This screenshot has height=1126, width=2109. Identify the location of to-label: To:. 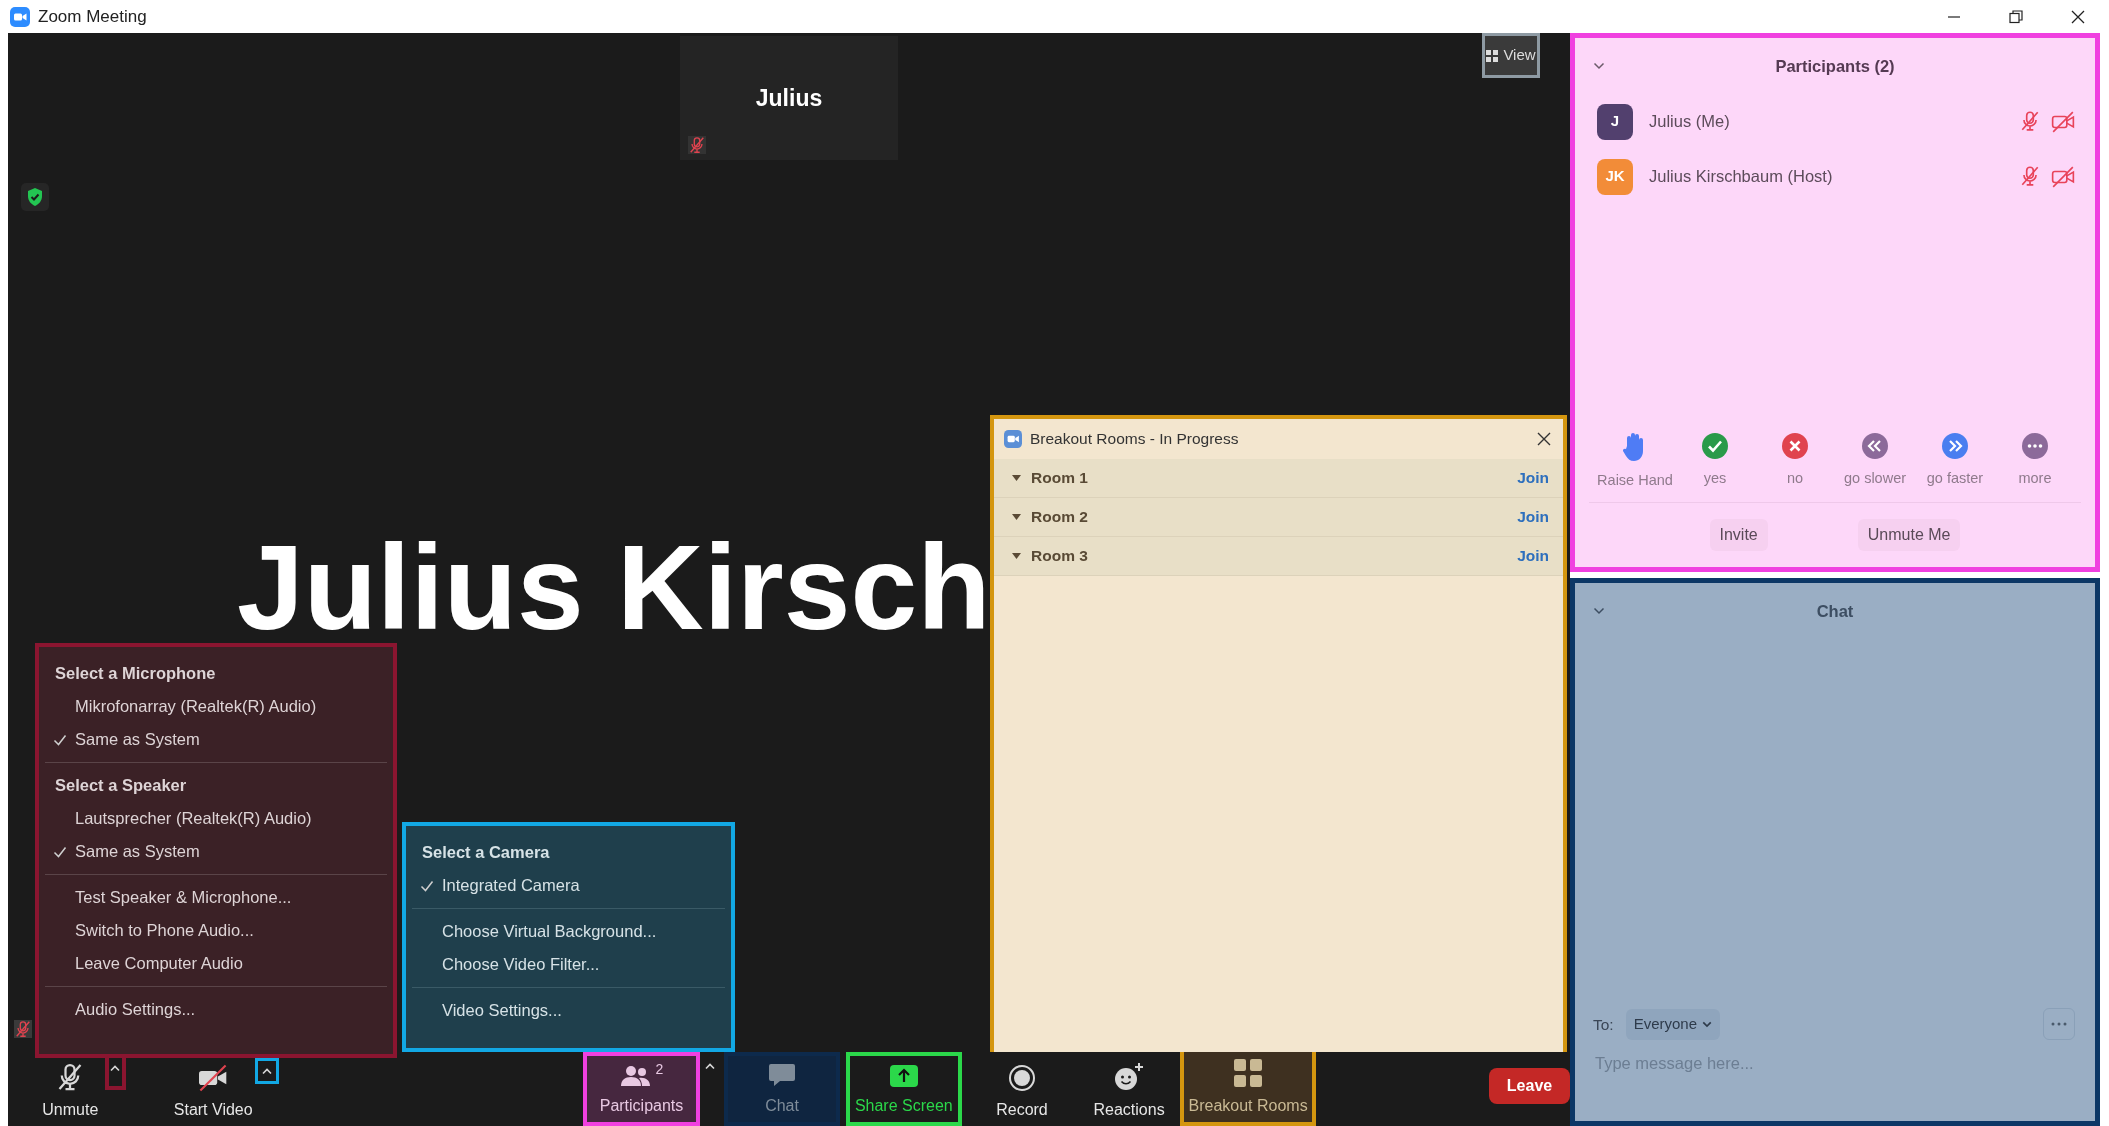
(1603, 1024).